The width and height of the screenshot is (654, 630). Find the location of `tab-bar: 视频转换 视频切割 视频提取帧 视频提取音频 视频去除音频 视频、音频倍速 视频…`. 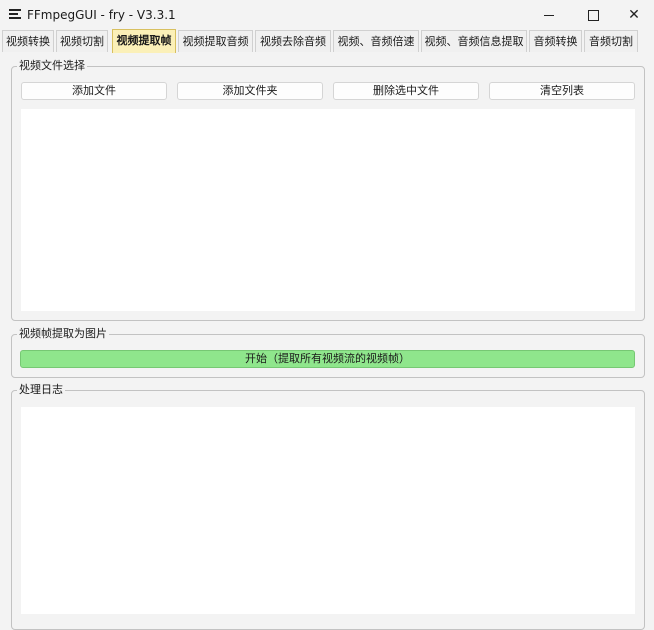

tab-bar: 视频转换 视频切割 视频提取帧 视频提取音频 视频去除音频 视频、音频倍速 视频… is located at coordinates (327, 41).